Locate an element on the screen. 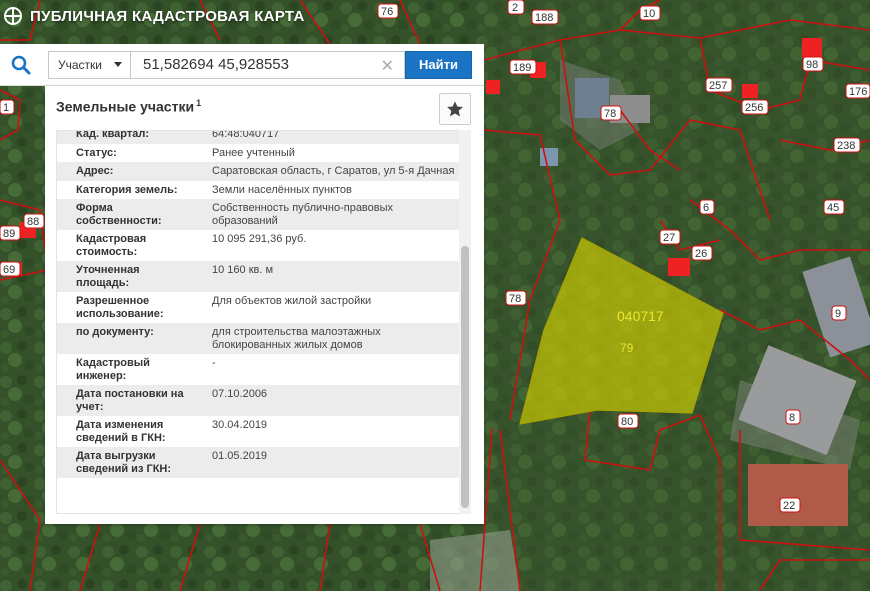 The height and width of the screenshot is (591, 870). table-row: Уточненная площадь: 10 160 кв. м is located at coordinates (262, 276).